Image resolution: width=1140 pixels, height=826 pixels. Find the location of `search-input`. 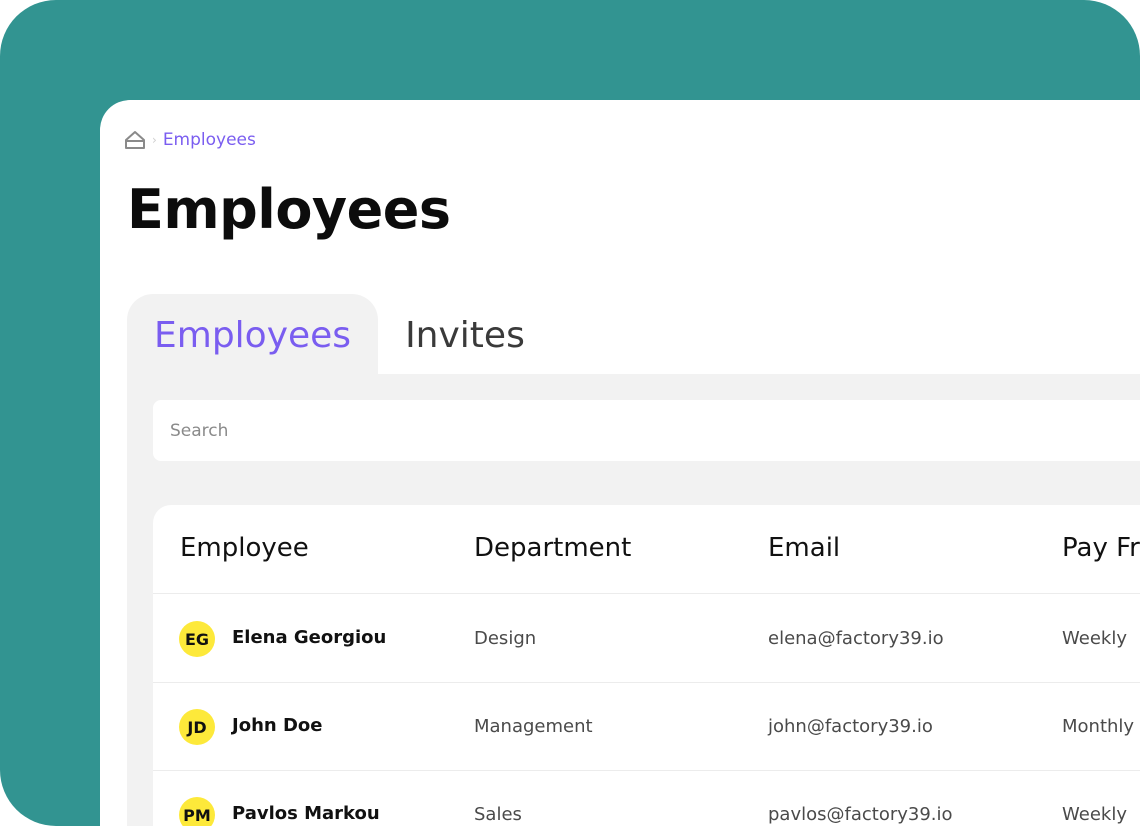

search-input is located at coordinates (646, 430).